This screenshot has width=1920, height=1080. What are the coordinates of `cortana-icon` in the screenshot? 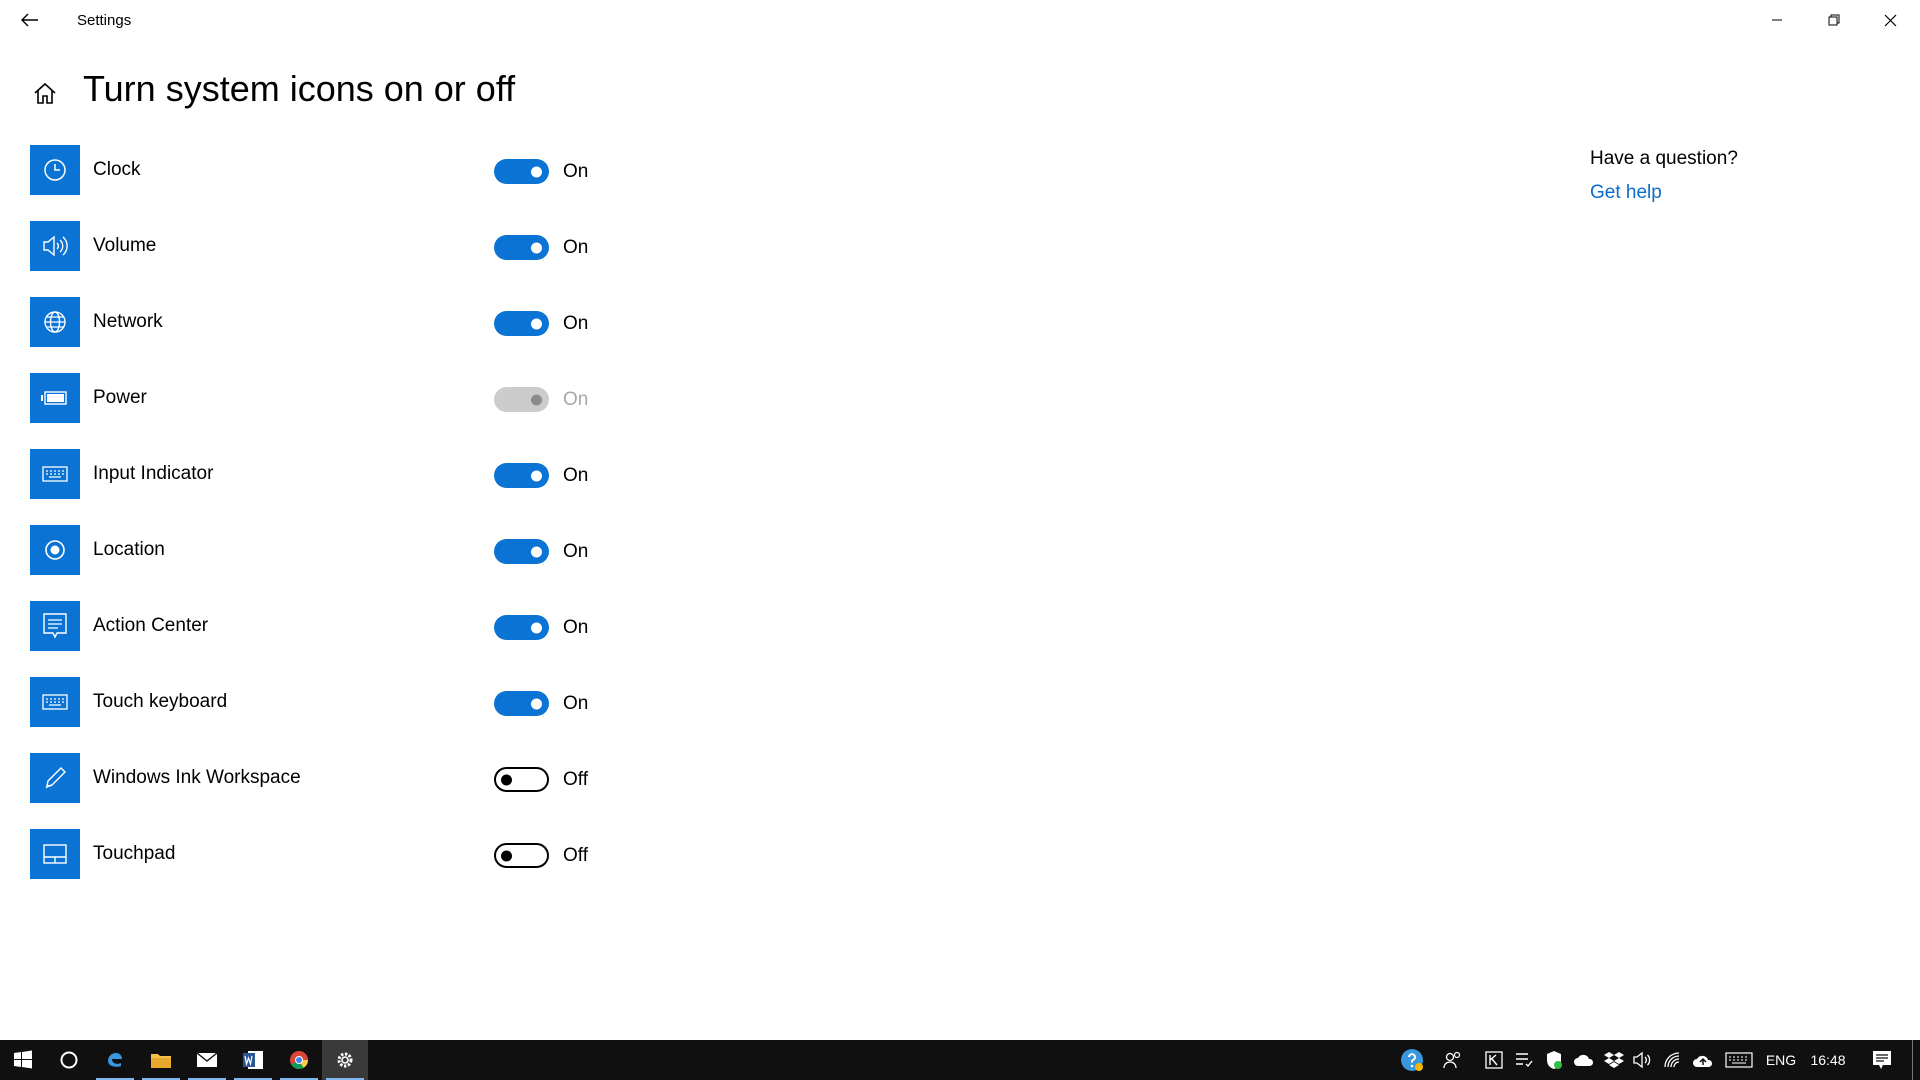 It's located at (69, 1060).